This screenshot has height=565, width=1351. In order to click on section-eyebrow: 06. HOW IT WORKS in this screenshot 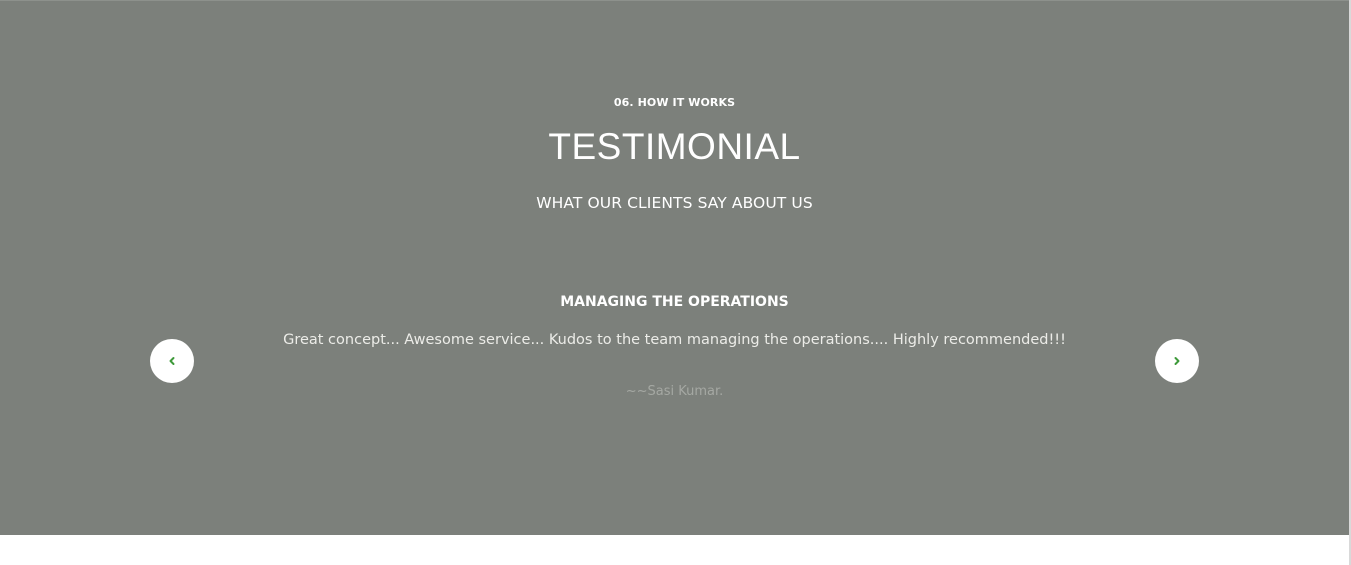, I will do `click(674, 102)`.